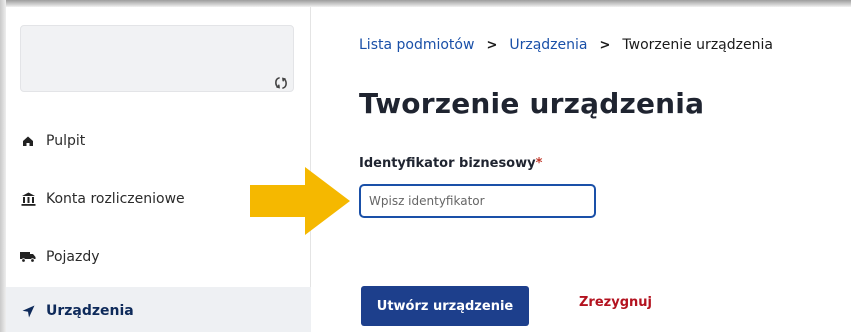 This screenshot has height=332, width=851. Describe the element at coordinates (300, 201) in the screenshot. I see `annotation-arrow-icon` at that location.